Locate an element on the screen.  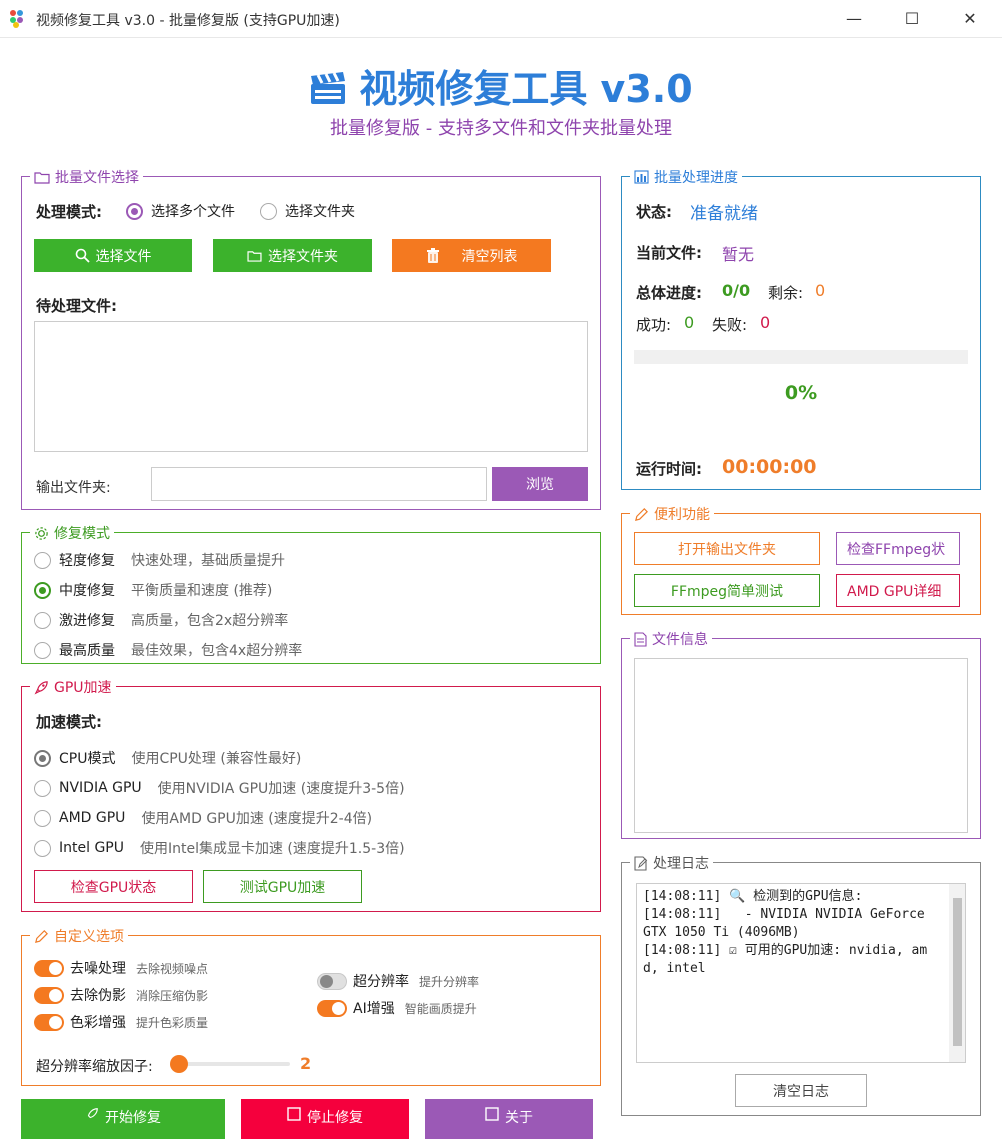
status-value: 准备就绪 is located at coordinates (724, 214).